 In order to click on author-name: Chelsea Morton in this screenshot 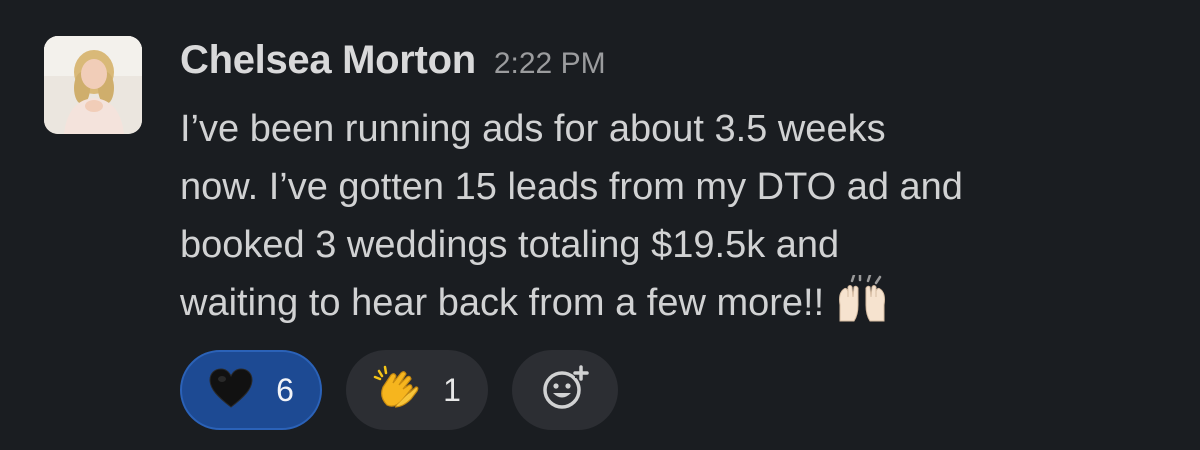, I will do `click(328, 60)`.